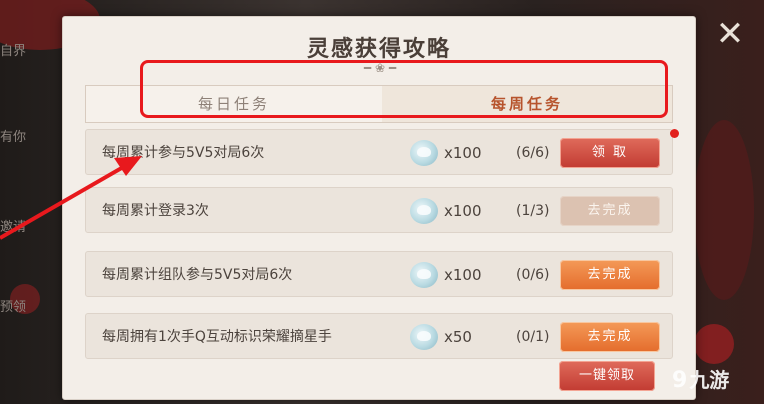 Image resolution: width=764 pixels, height=404 pixels. I want to click on task-progress: (6/6), so click(533, 153).